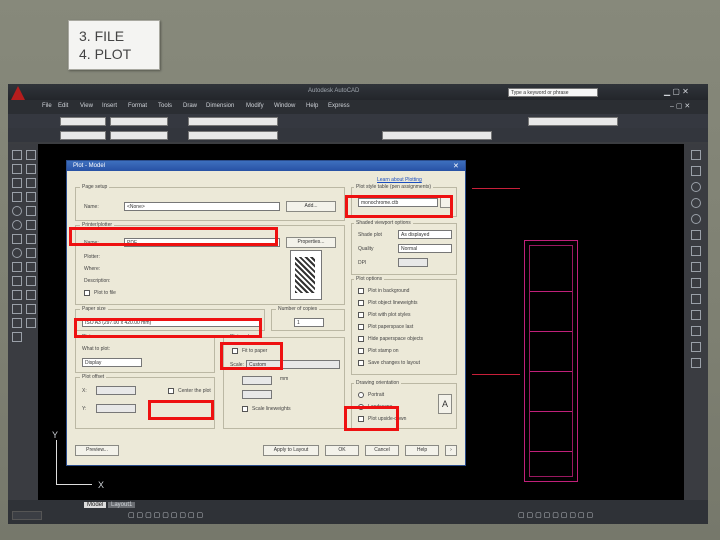 The width and height of the screenshot is (720, 540). What do you see at coordinates (139, 135) in the screenshot?
I see `color-dropdown` at bounding box center [139, 135].